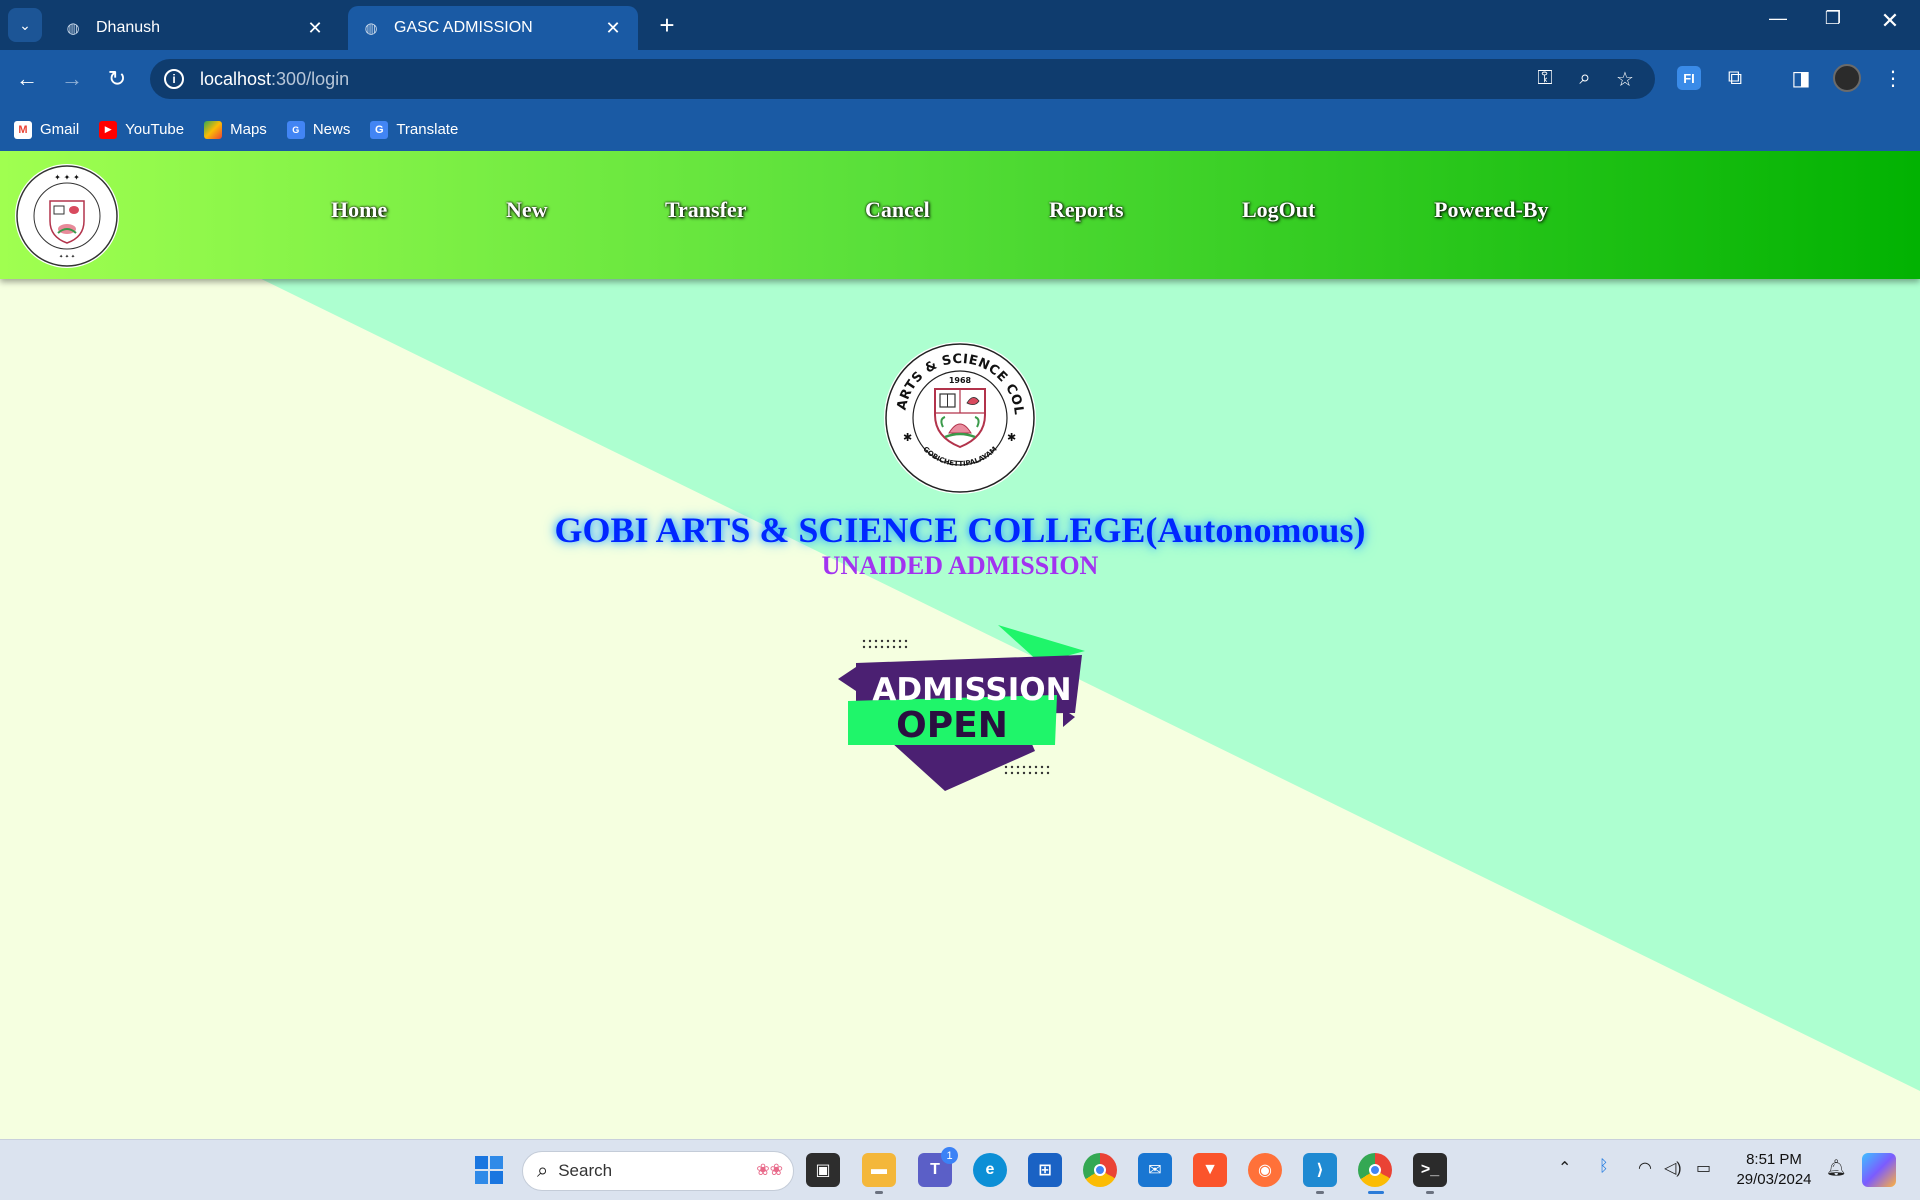  What do you see at coordinates (960, 25) in the screenshot?
I see `browser-tab-strip: ⌄ ◍ Dhanush ✕ ◍ GASC ADMISSION ✕ + — ❐ ✕` at bounding box center [960, 25].